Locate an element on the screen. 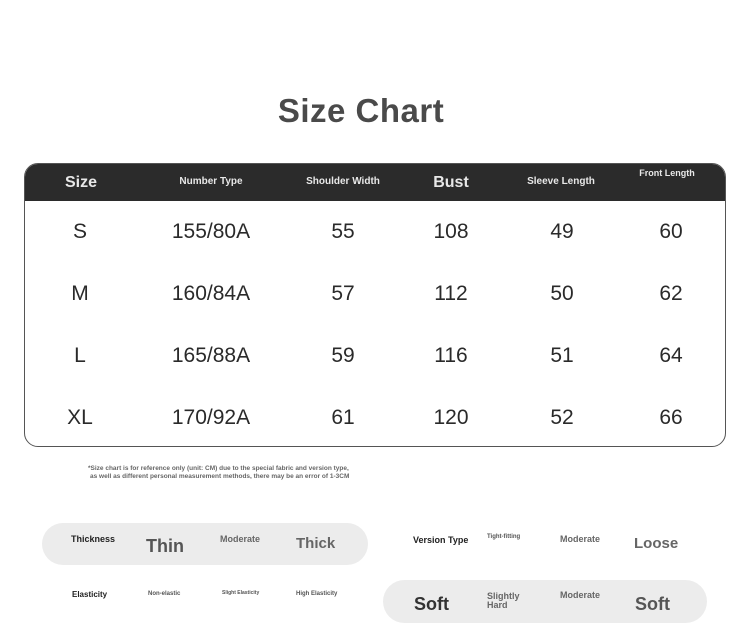 This screenshot has height=623, width=750. table-cell: 59 is located at coordinates (343, 355).